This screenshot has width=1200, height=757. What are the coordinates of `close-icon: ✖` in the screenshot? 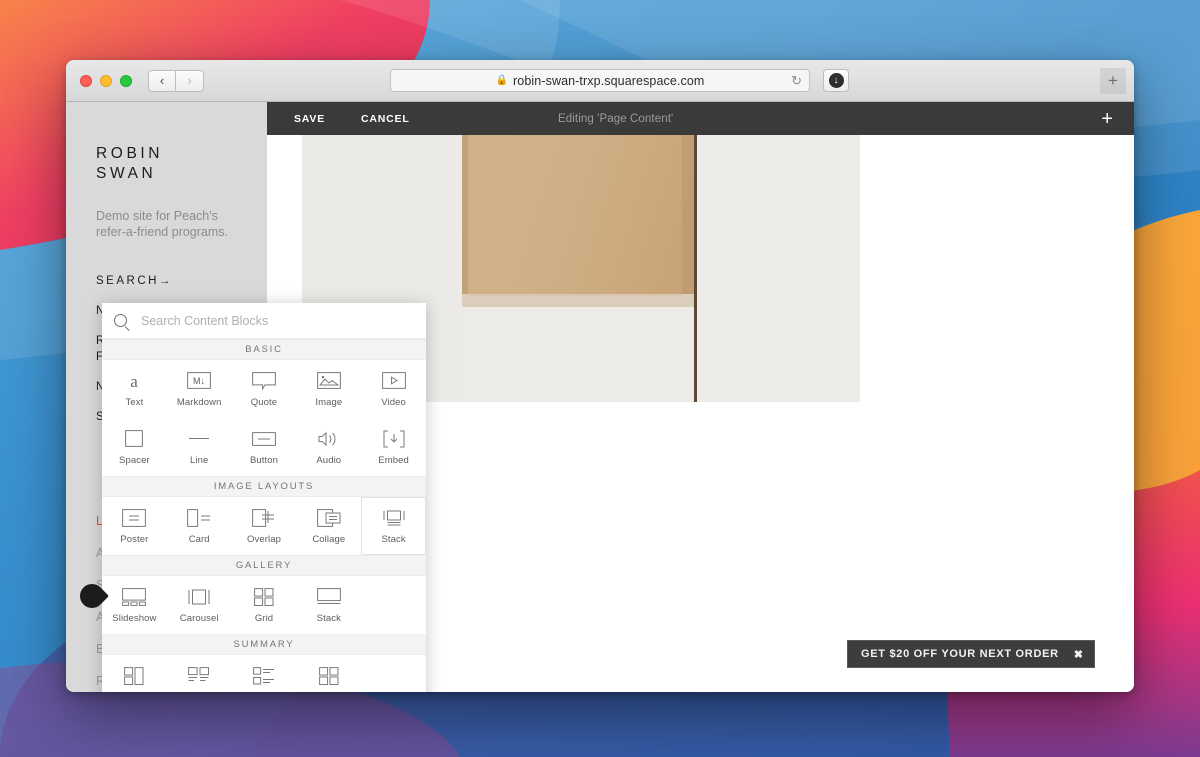 It's located at (1078, 654).